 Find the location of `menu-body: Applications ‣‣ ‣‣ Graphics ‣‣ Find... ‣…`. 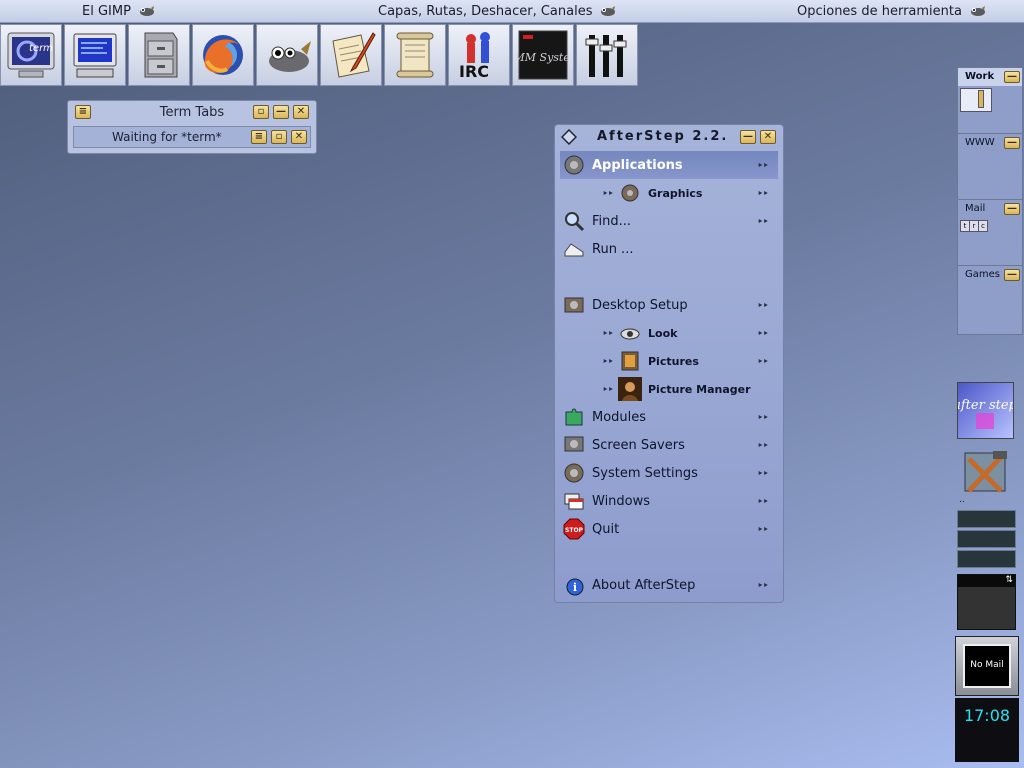

menu-body: Applications ‣‣ ‣‣ Graphics ‣‣ Find... ‣… is located at coordinates (669, 374).